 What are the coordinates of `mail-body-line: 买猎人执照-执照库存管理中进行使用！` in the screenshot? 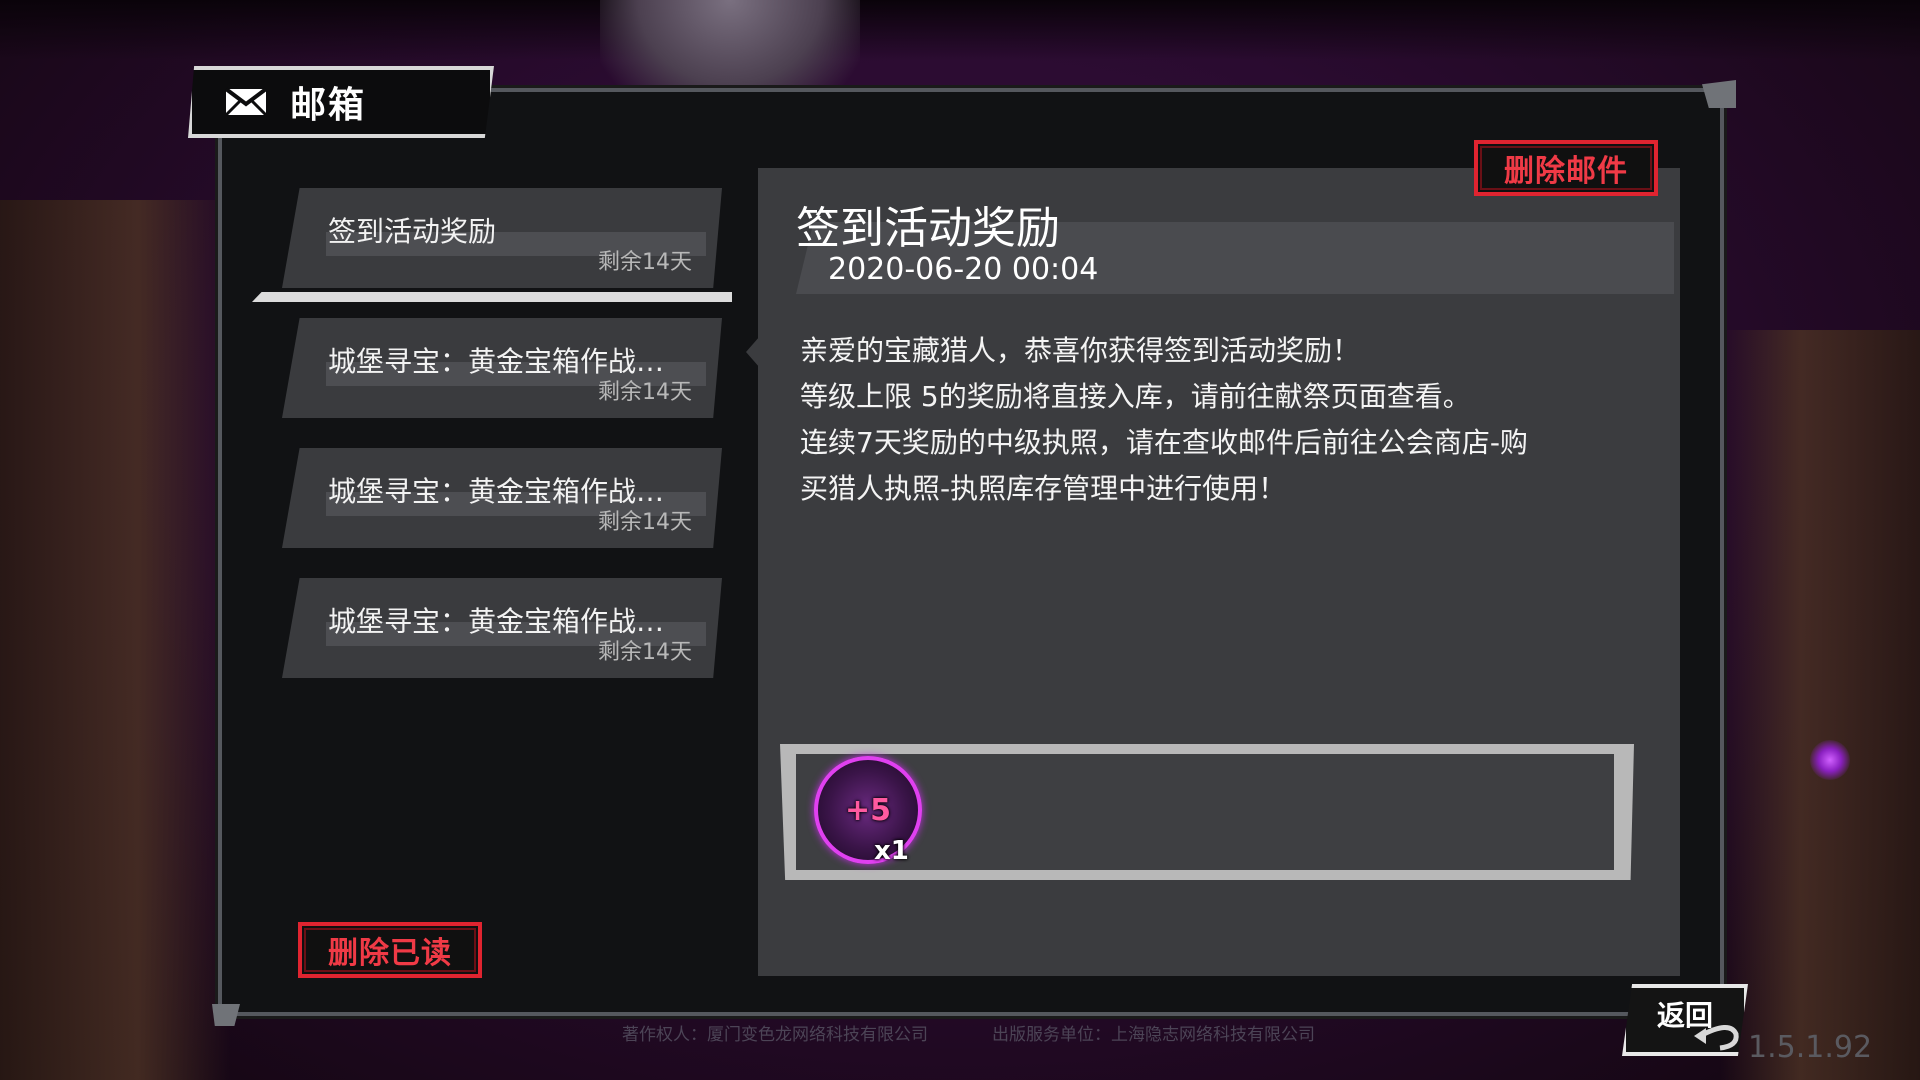 It's located at (1043, 488).